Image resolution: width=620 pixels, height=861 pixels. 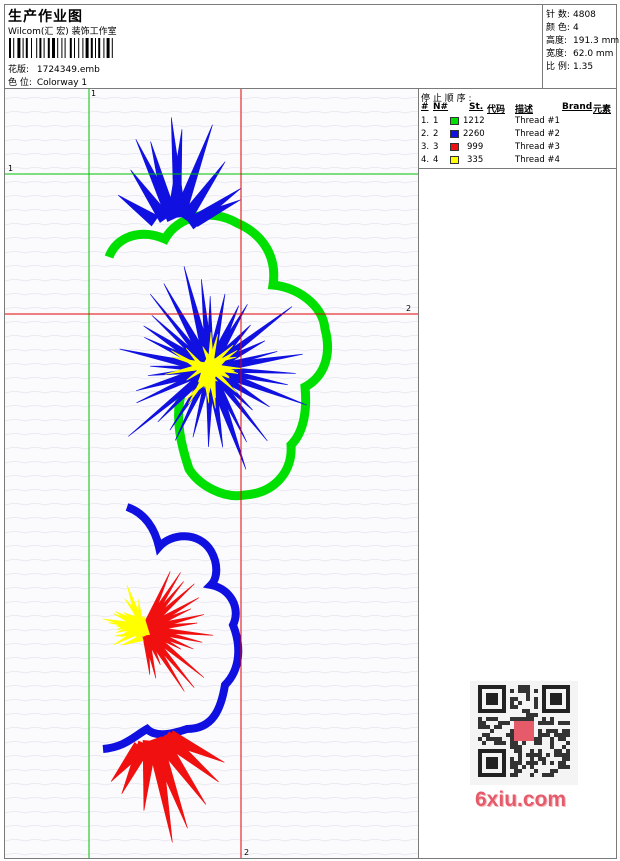 What do you see at coordinates (20, 83) in the screenshot?
I see `colorway-label: 色 位:` at bounding box center [20, 83].